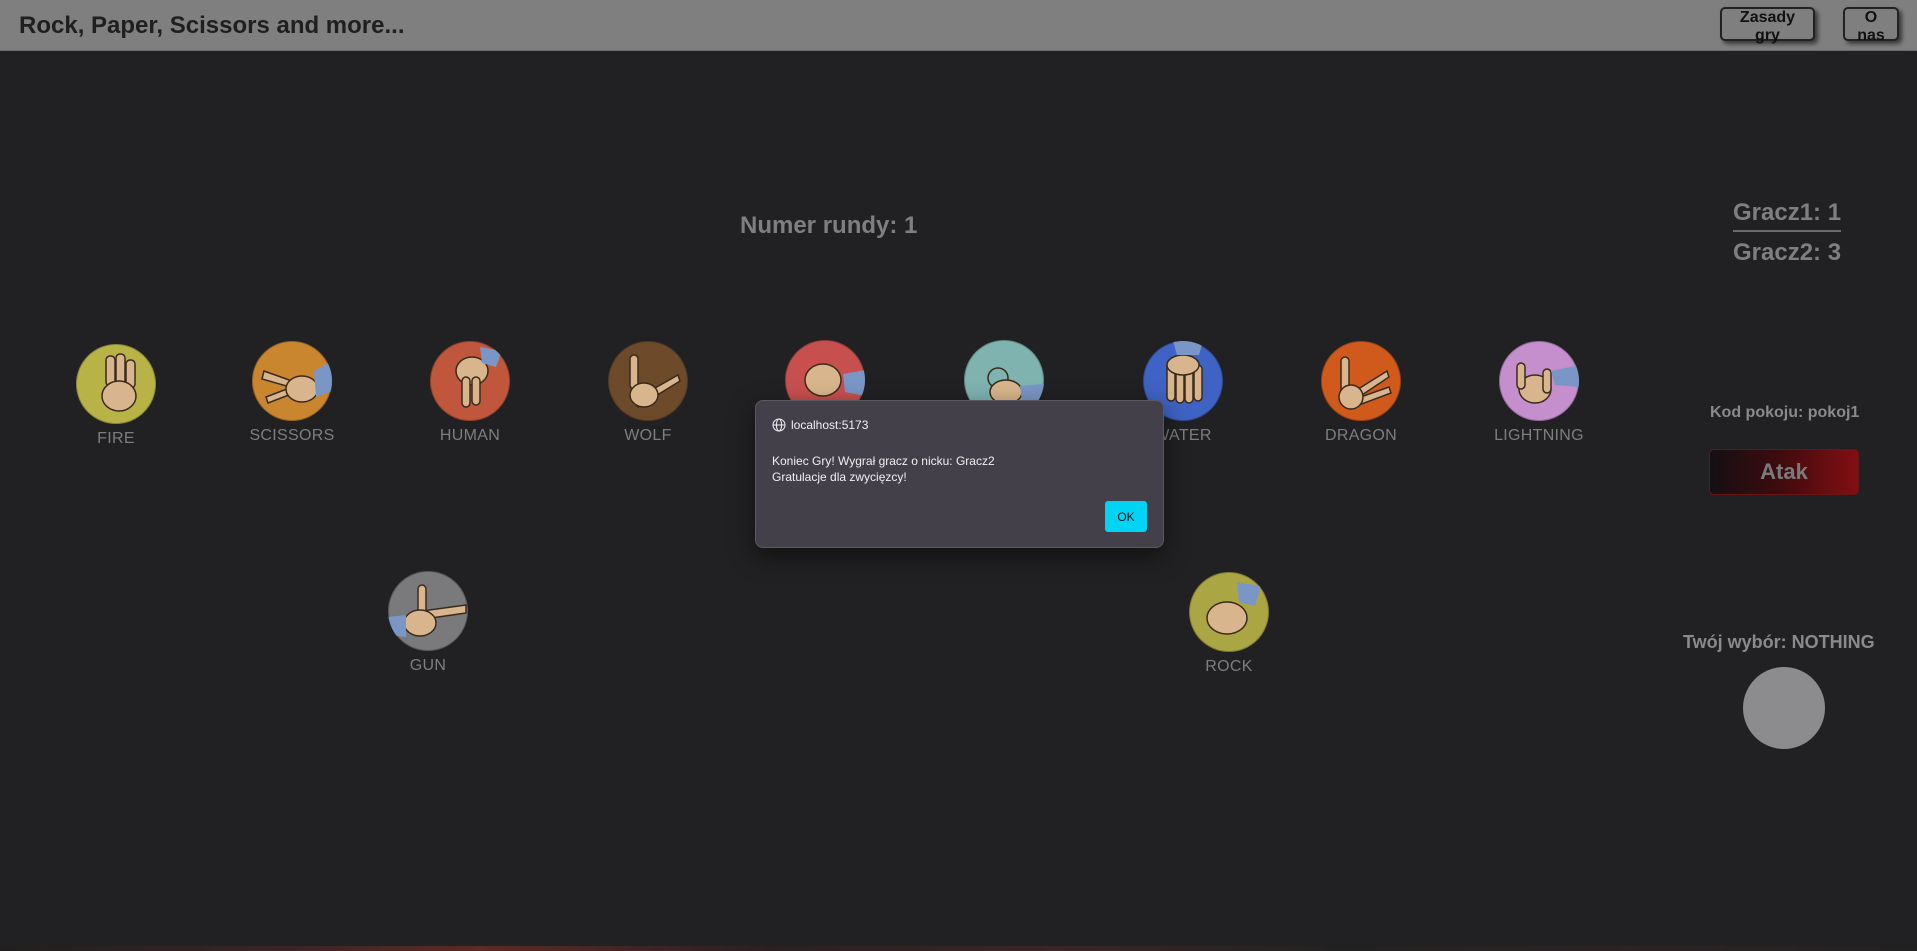  Describe the element at coordinates (1539, 381) in the screenshot. I see `lightning-hand-icon` at that location.